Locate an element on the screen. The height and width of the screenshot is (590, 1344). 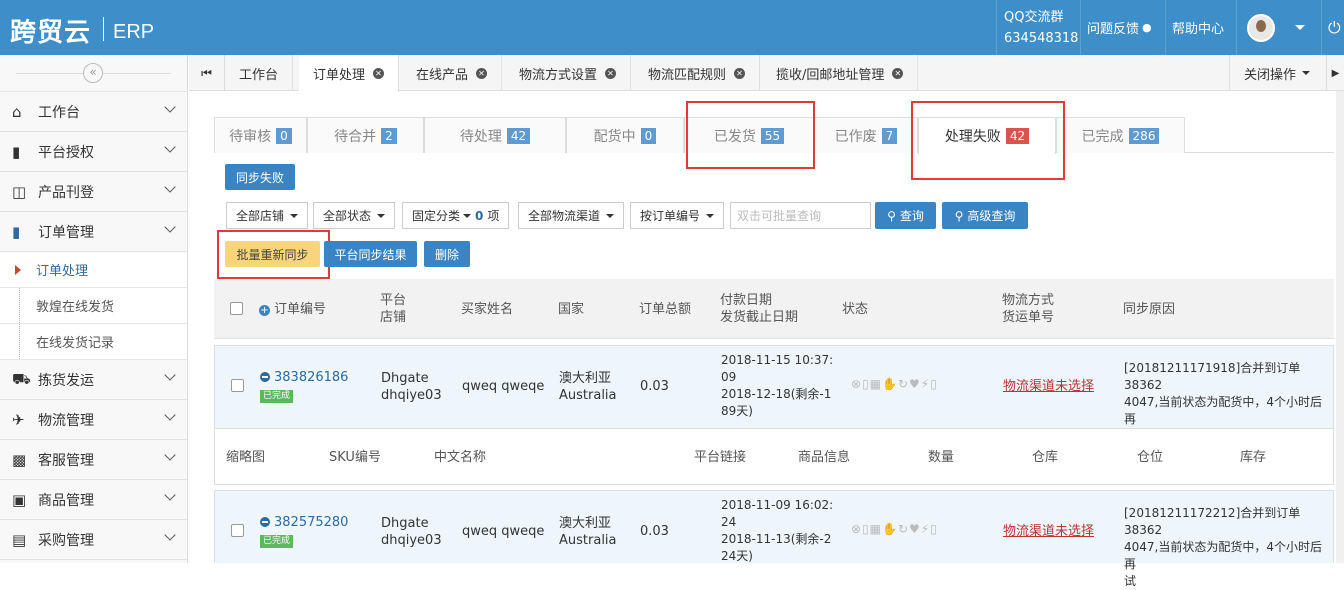
status-tab-allocating: 配货中 0 is located at coordinates (625, 135).